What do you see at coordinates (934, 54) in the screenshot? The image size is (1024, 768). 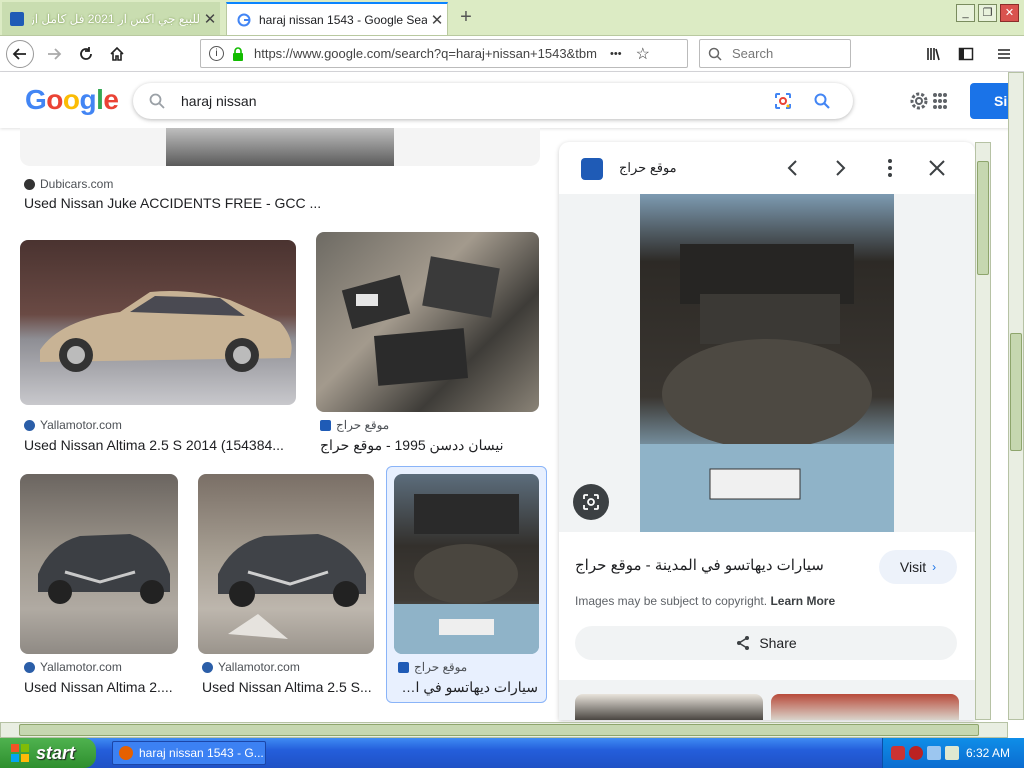 I see `library-button` at bounding box center [934, 54].